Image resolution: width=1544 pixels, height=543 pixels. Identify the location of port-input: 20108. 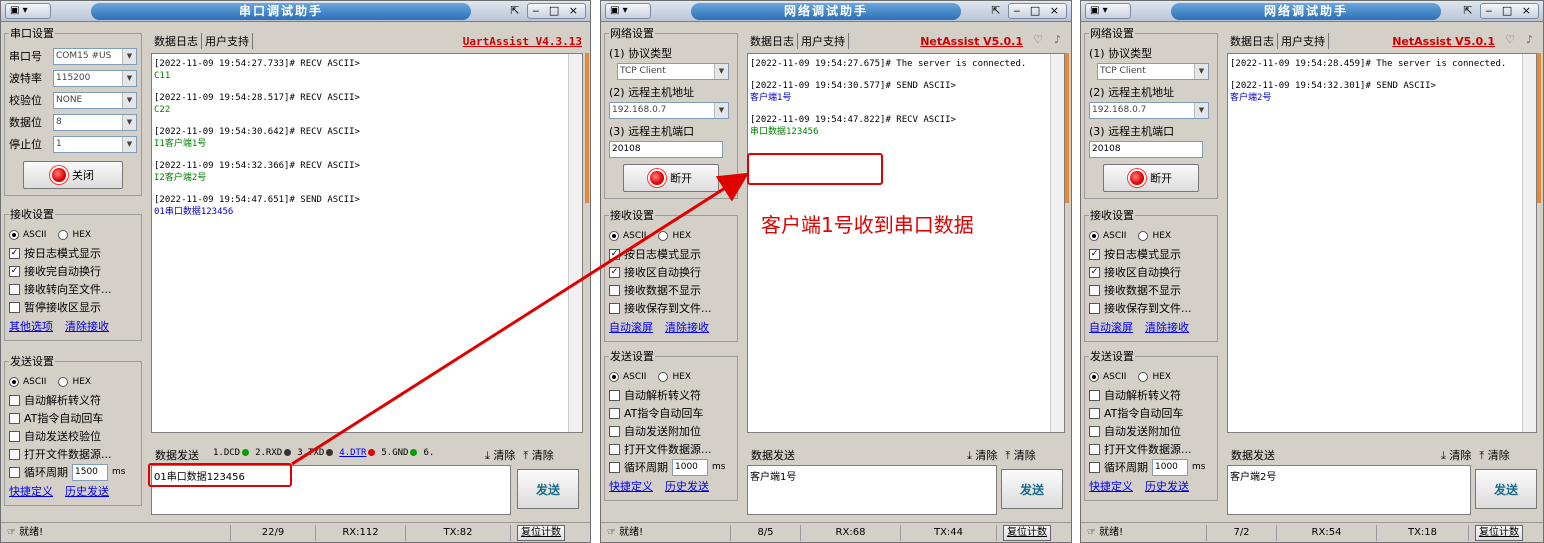
(666, 149).